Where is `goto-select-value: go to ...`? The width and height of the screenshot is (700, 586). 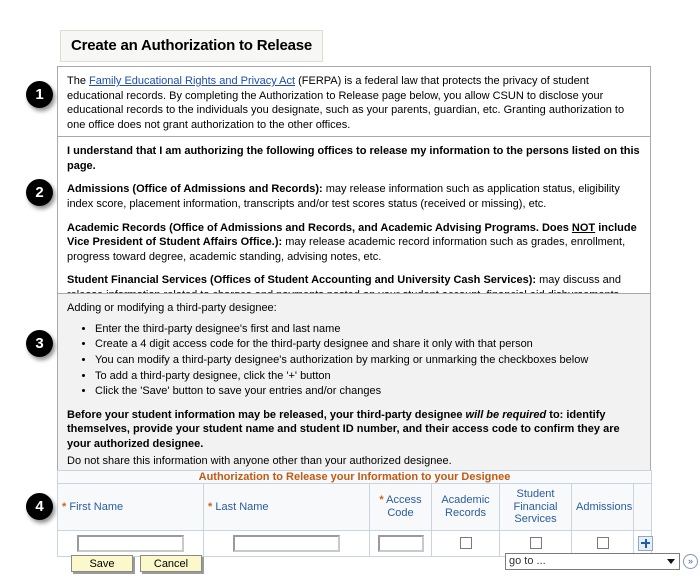 goto-select-value: go to ... is located at coordinates (527, 561).